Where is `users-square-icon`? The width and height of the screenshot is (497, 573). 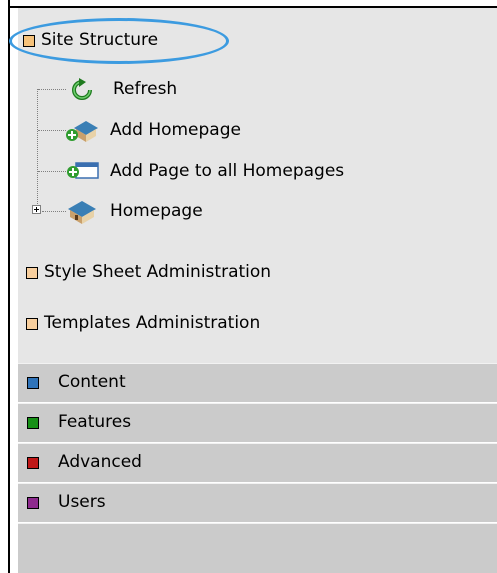
users-square-icon is located at coordinates (33, 503).